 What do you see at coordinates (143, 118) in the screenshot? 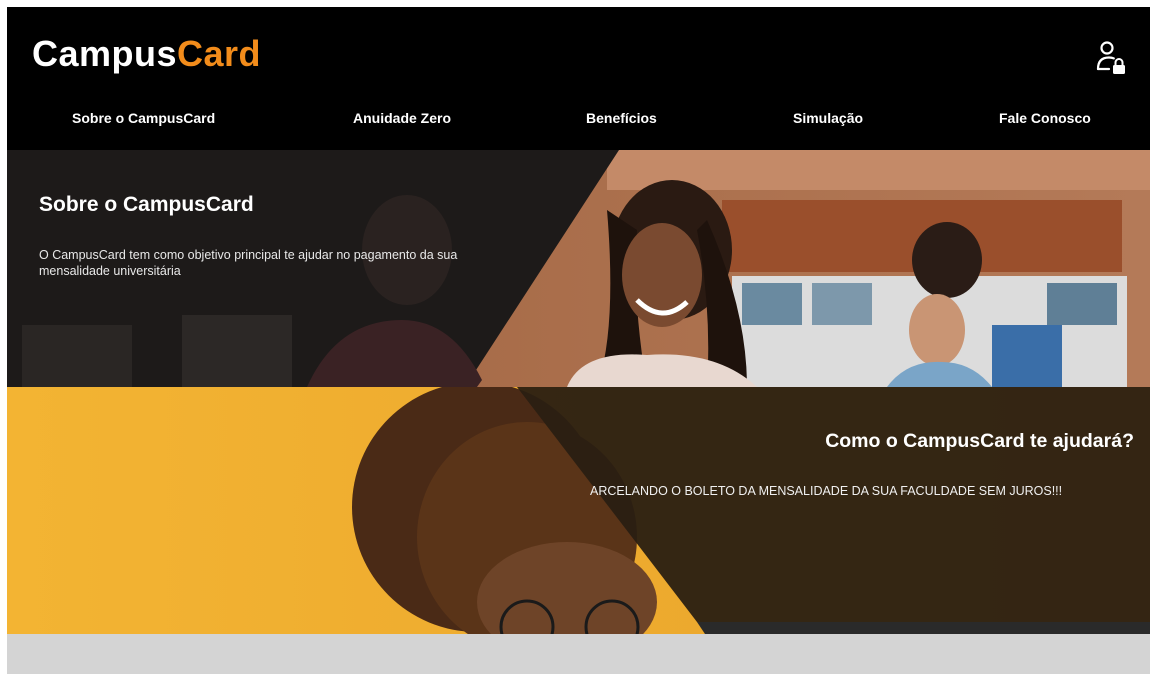
I see `nav-item-sobre: Sobre o CampusCard` at bounding box center [143, 118].